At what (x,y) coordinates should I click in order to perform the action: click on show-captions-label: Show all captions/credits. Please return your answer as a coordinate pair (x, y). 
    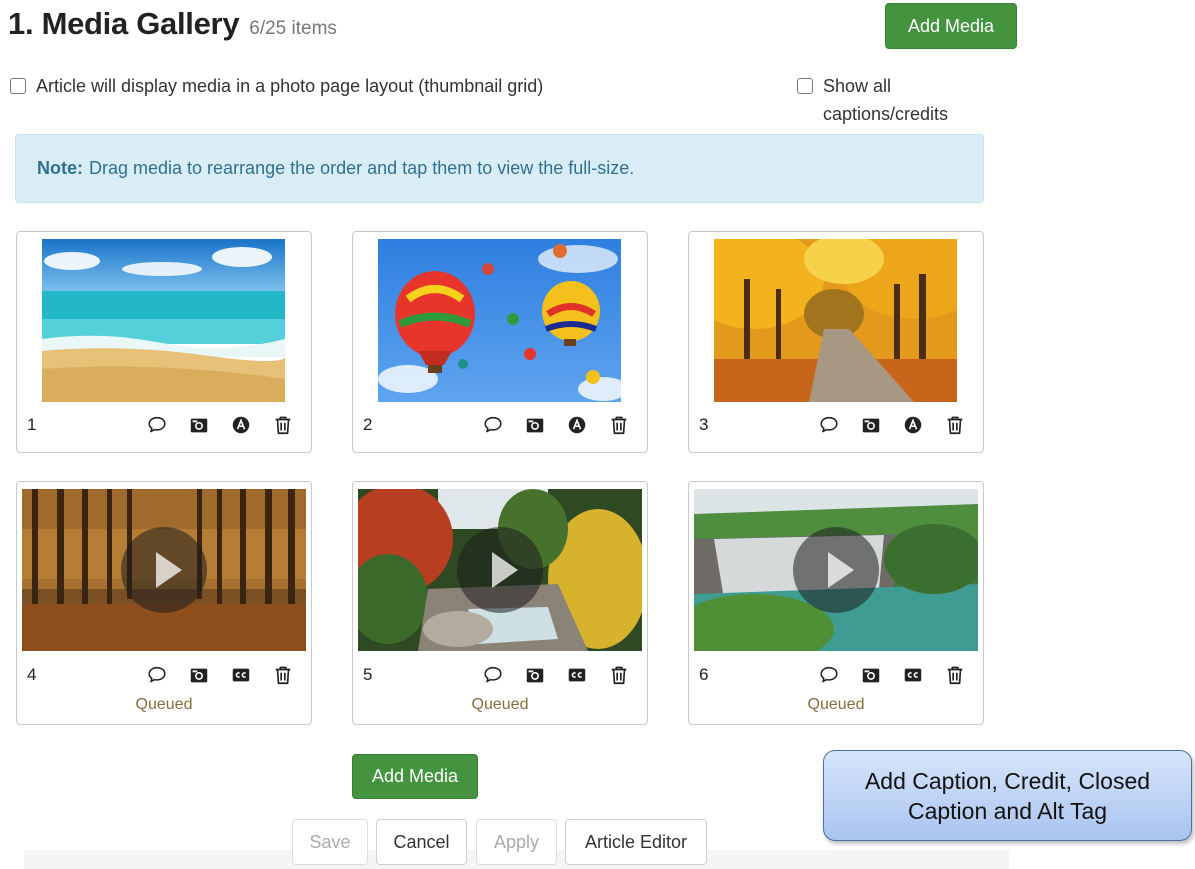
    Looking at the image, I should click on (886, 100).